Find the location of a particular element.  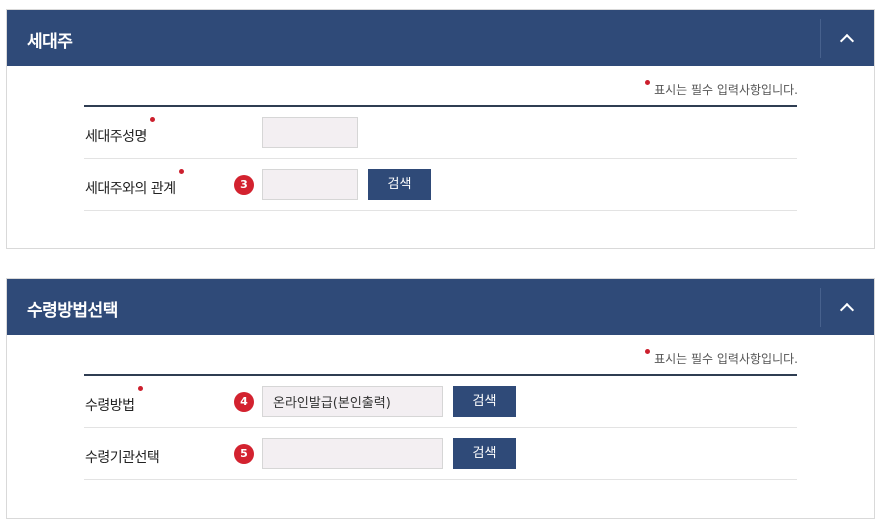

receipt-agency-search-button: 검색 is located at coordinates (484, 453).